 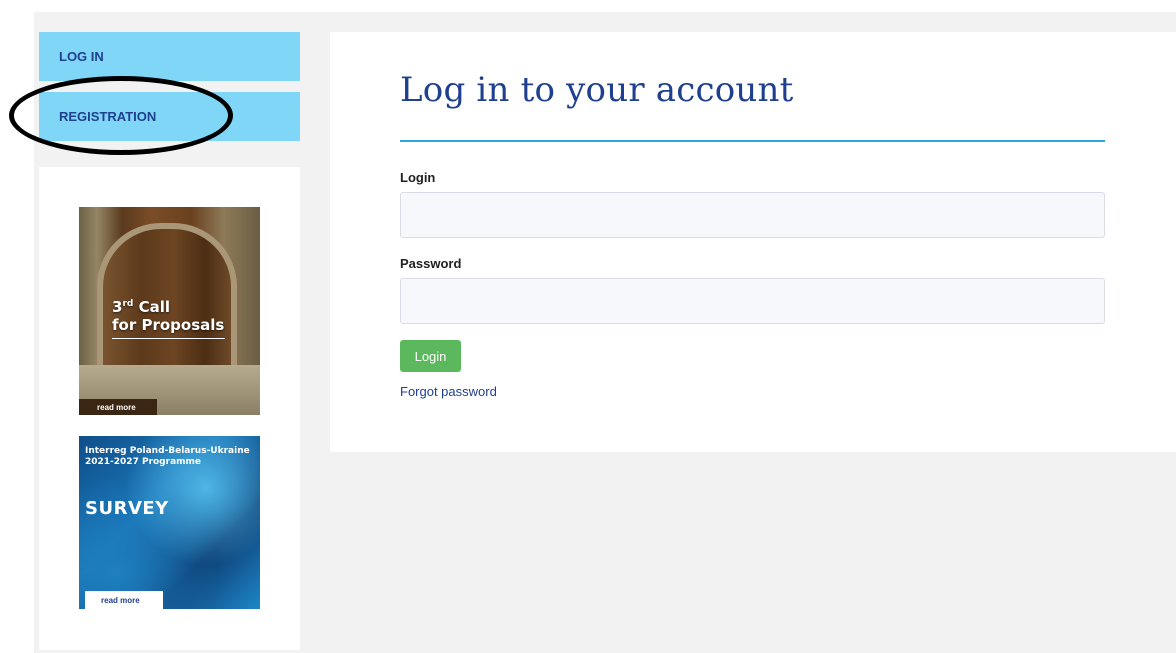 I want to click on call-read-more-link: read more, so click(x=118, y=407).